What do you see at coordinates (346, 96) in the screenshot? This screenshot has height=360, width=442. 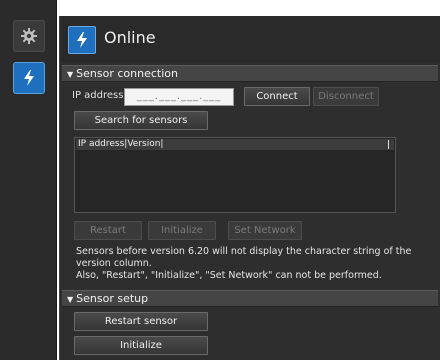 I see `disconnect-button: Disconnect` at bounding box center [346, 96].